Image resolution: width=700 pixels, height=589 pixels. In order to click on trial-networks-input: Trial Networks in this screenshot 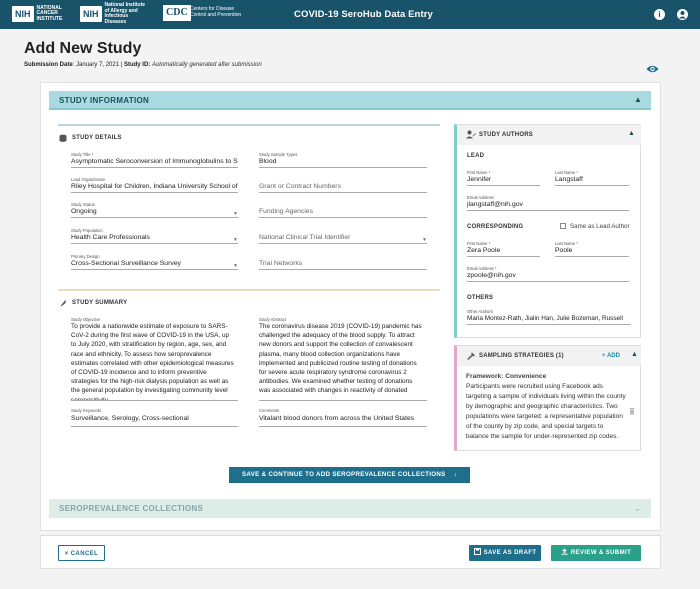, I will do `click(343, 264)`.